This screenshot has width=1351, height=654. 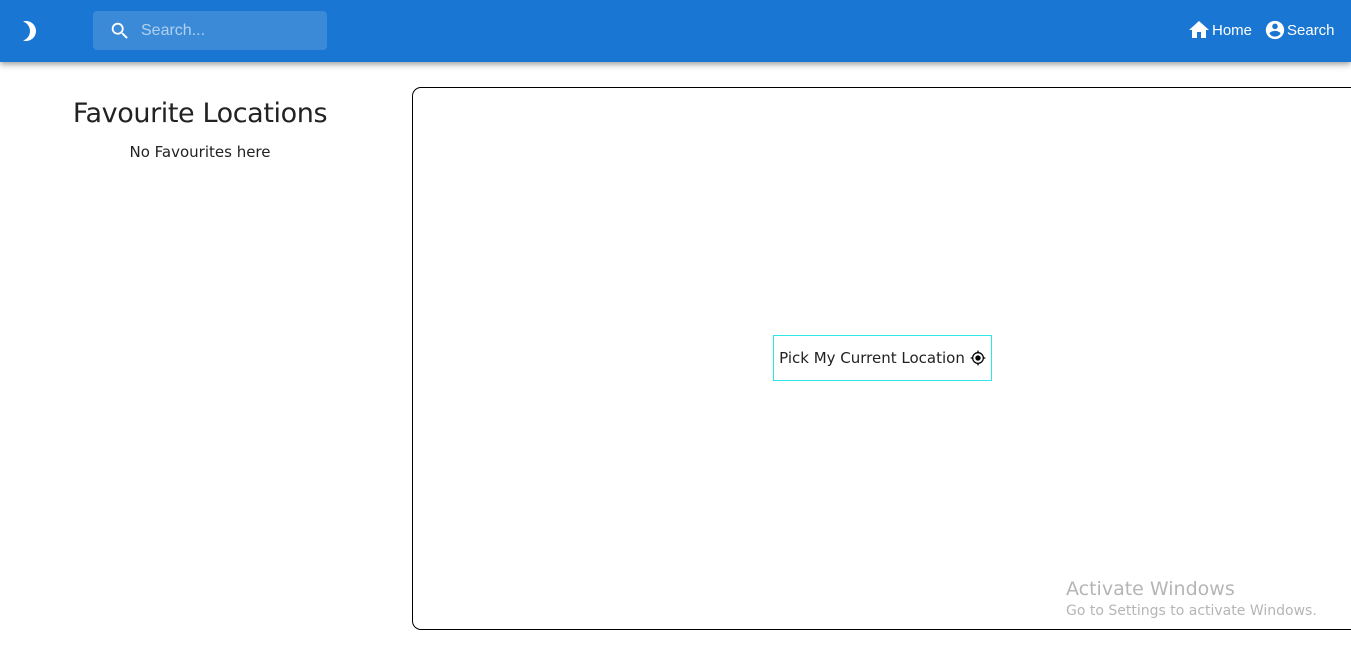 What do you see at coordinates (119, 30) in the screenshot?
I see `search-icon` at bounding box center [119, 30].